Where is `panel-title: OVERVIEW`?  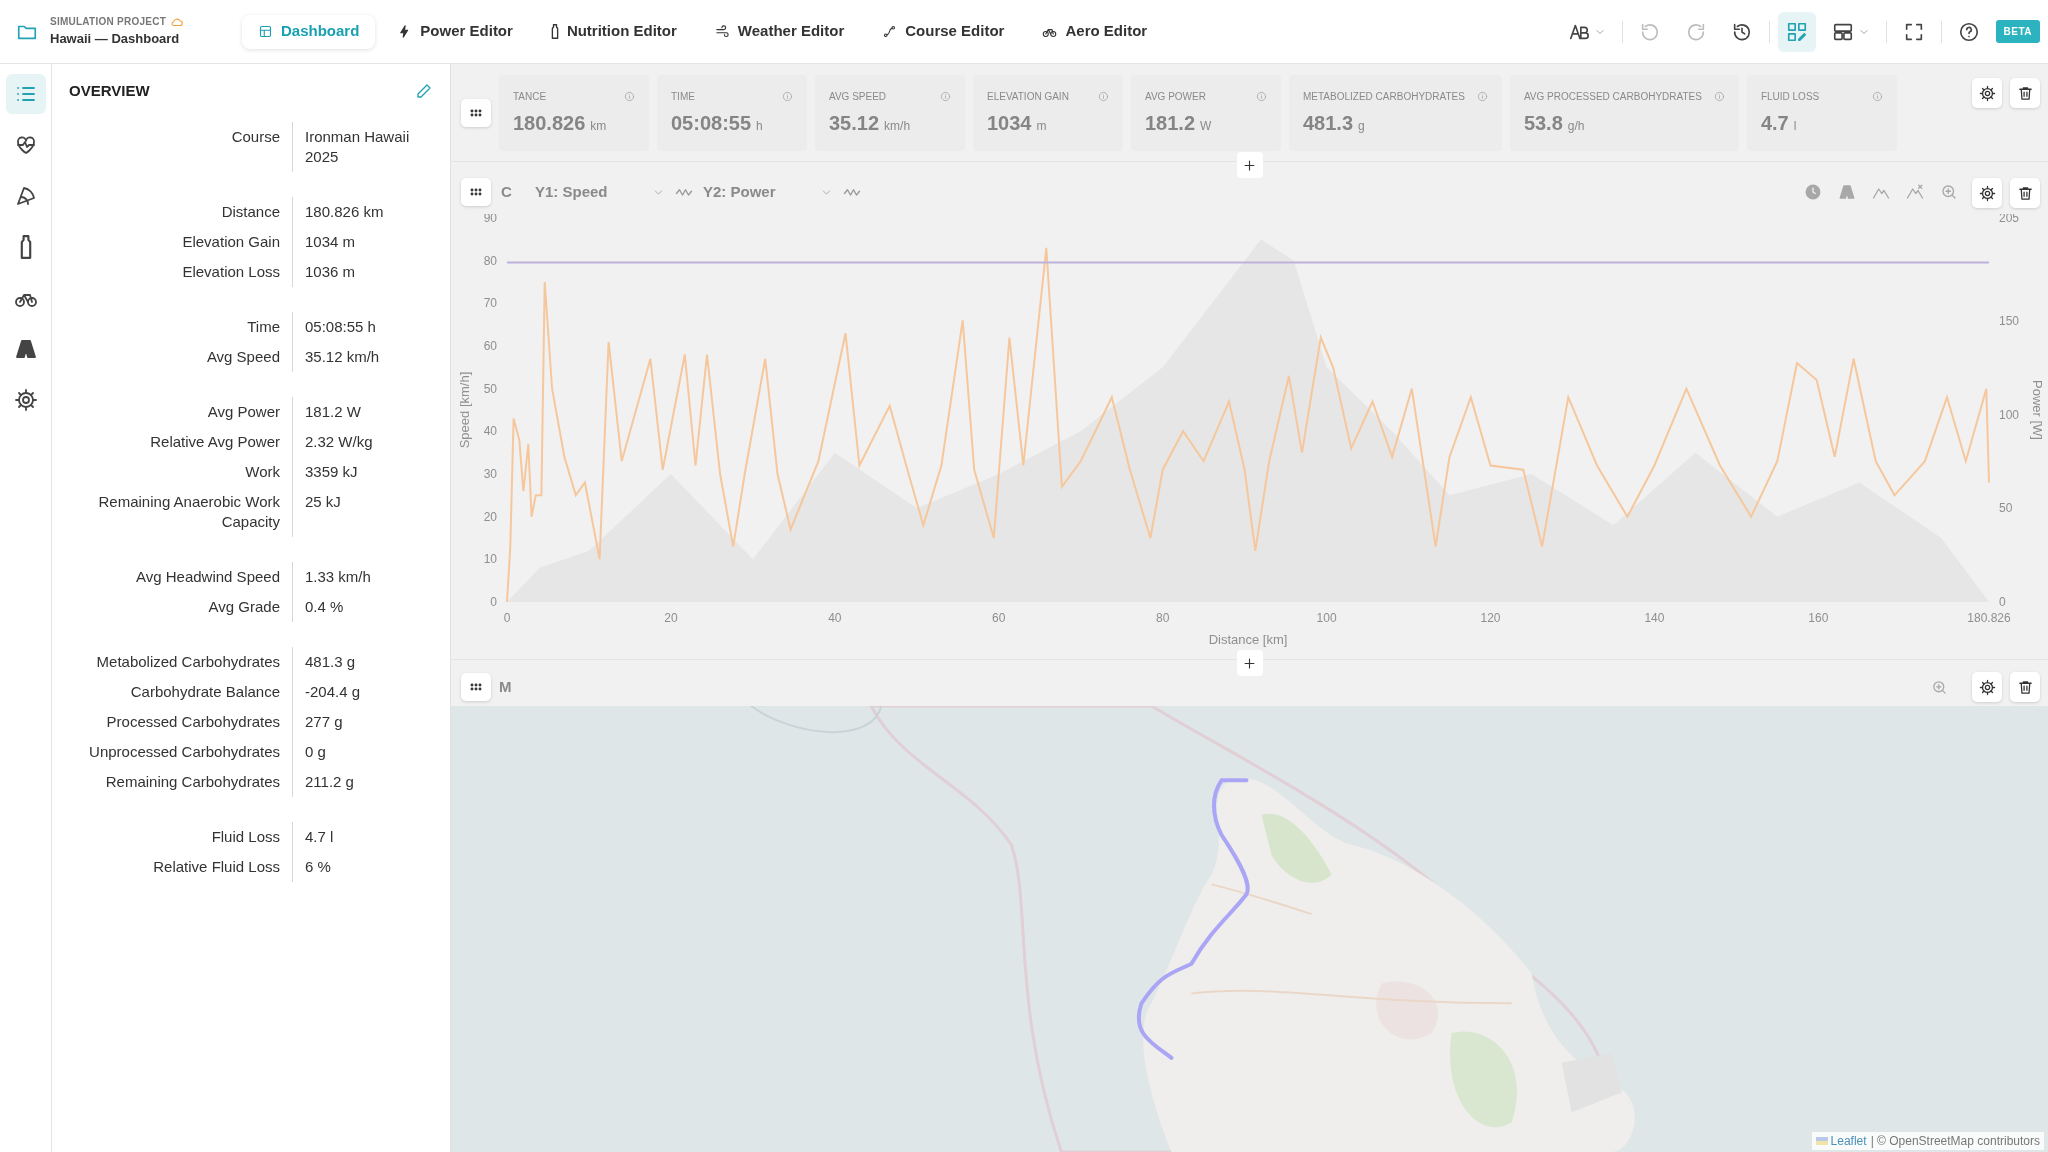 panel-title: OVERVIEW is located at coordinates (109, 90).